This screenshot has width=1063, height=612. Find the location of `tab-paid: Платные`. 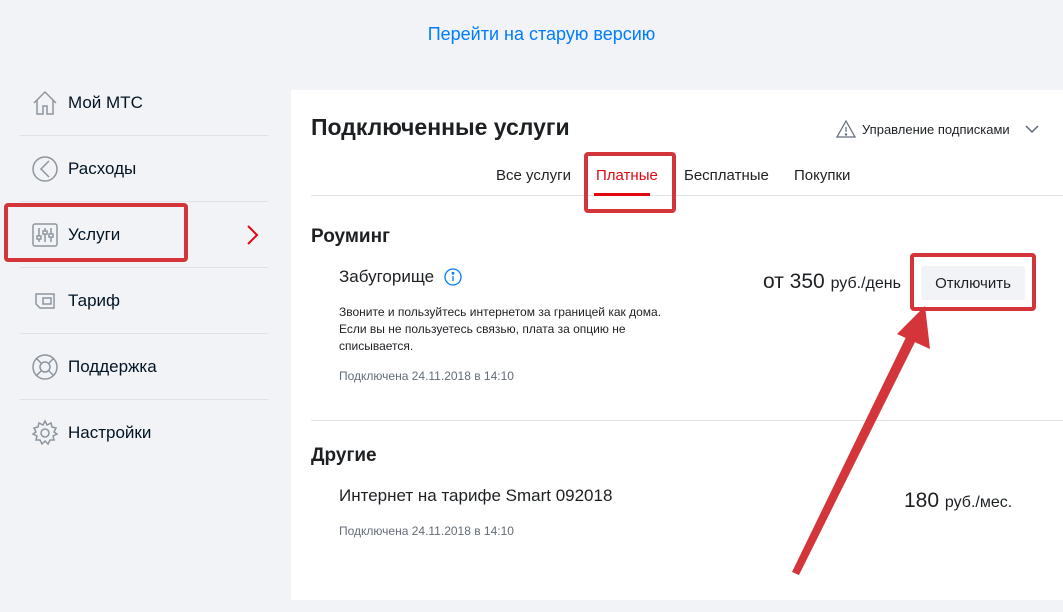

tab-paid: Платные is located at coordinates (627, 175).